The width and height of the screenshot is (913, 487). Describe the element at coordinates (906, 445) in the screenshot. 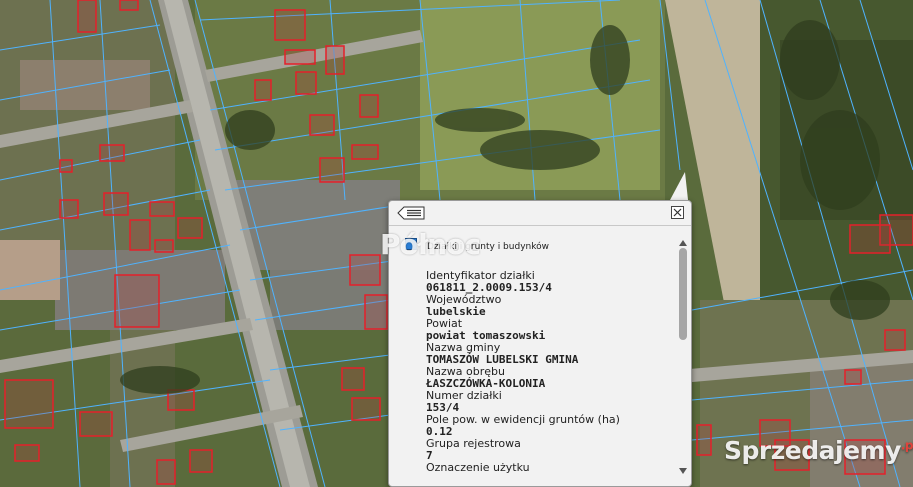

I see `brand-suffix: .pl` at that location.